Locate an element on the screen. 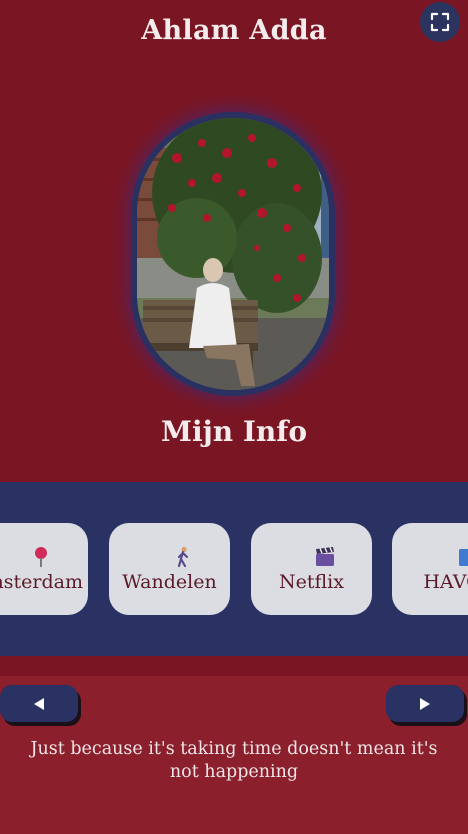 Image resolution: width=468 pixels, height=834 pixels. triangle-left-icon is located at coordinates (39, 703).